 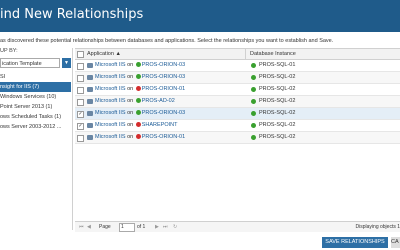 I want to click on group-item: SI, so click(x=35, y=77).